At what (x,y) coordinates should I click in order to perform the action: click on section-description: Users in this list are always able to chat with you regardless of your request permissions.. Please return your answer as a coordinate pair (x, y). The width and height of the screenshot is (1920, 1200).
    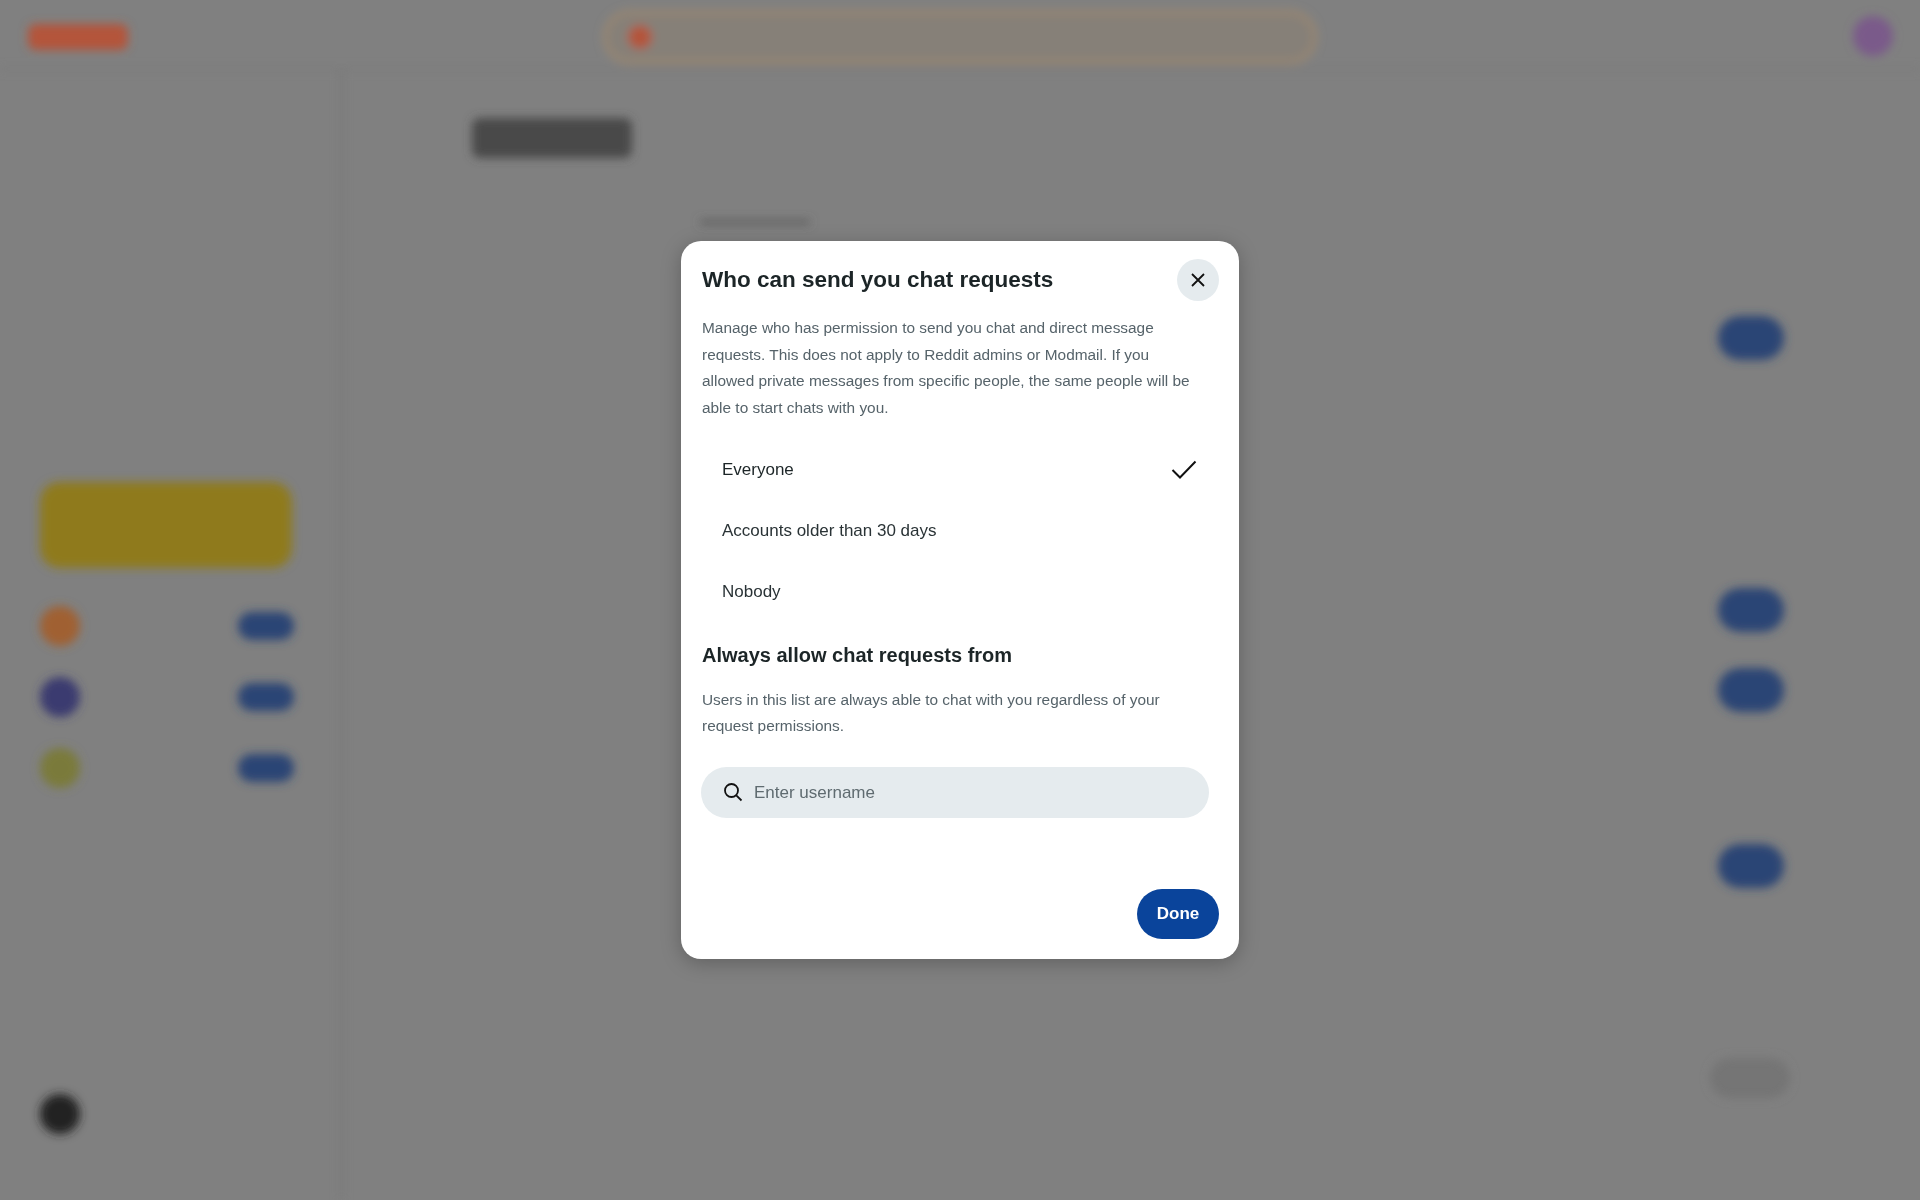
    Looking at the image, I should click on (931, 713).